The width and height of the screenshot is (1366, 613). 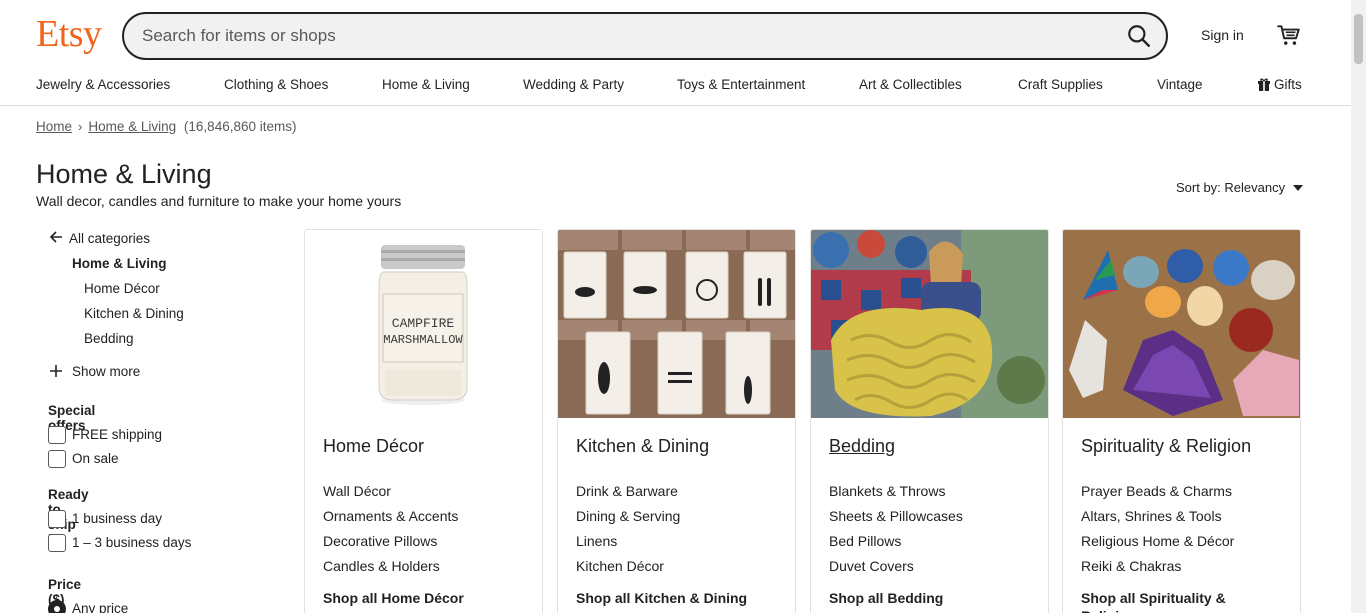 What do you see at coordinates (676, 324) in the screenshot?
I see `kitchen-dining-image` at bounding box center [676, 324].